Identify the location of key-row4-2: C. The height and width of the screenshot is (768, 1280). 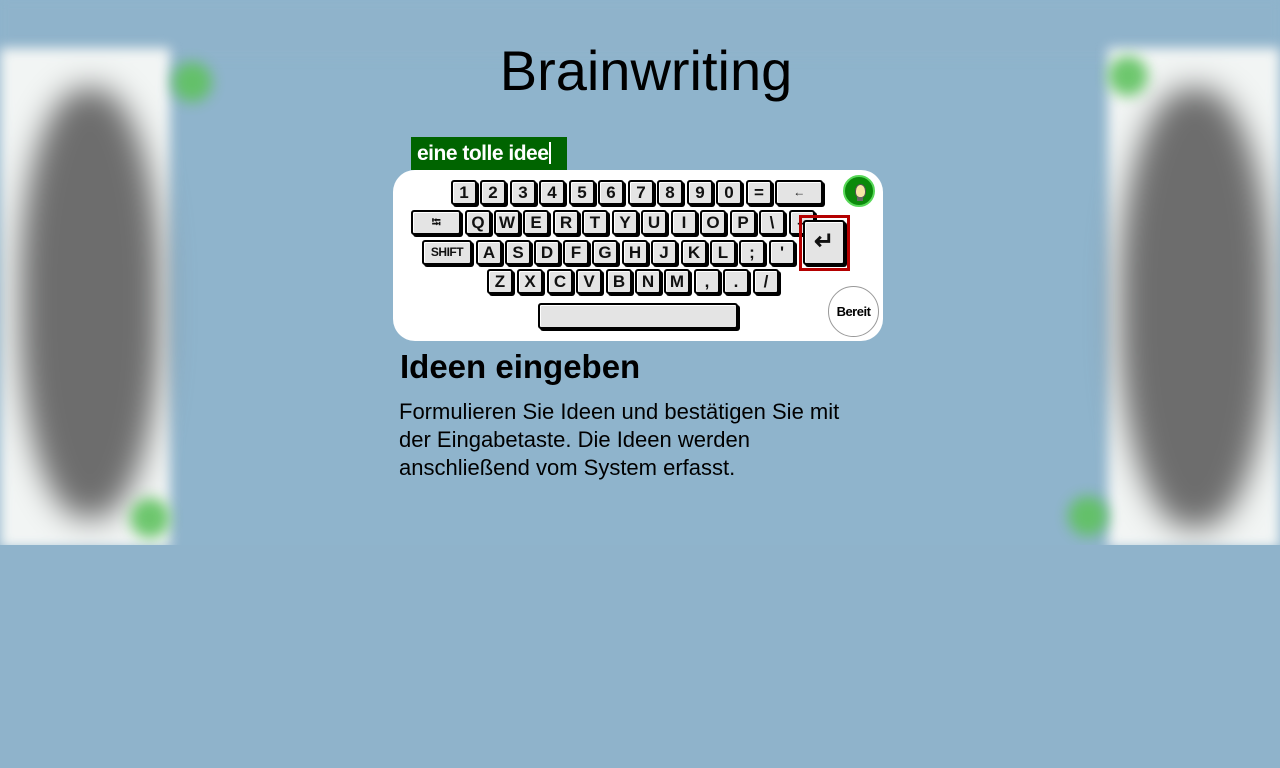
(560, 281).